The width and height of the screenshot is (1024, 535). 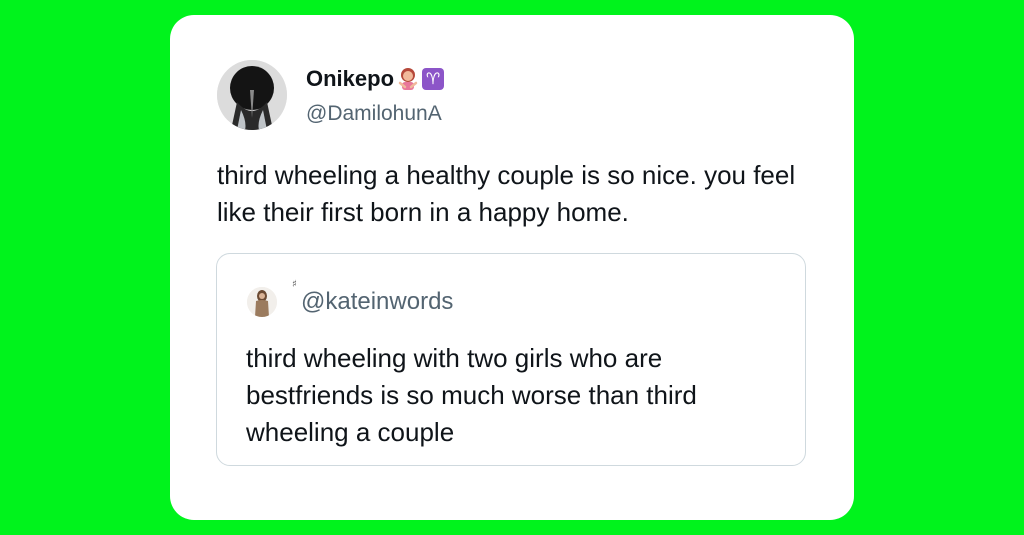 I want to click on author-display-name: Onikepo, so click(x=350, y=79).